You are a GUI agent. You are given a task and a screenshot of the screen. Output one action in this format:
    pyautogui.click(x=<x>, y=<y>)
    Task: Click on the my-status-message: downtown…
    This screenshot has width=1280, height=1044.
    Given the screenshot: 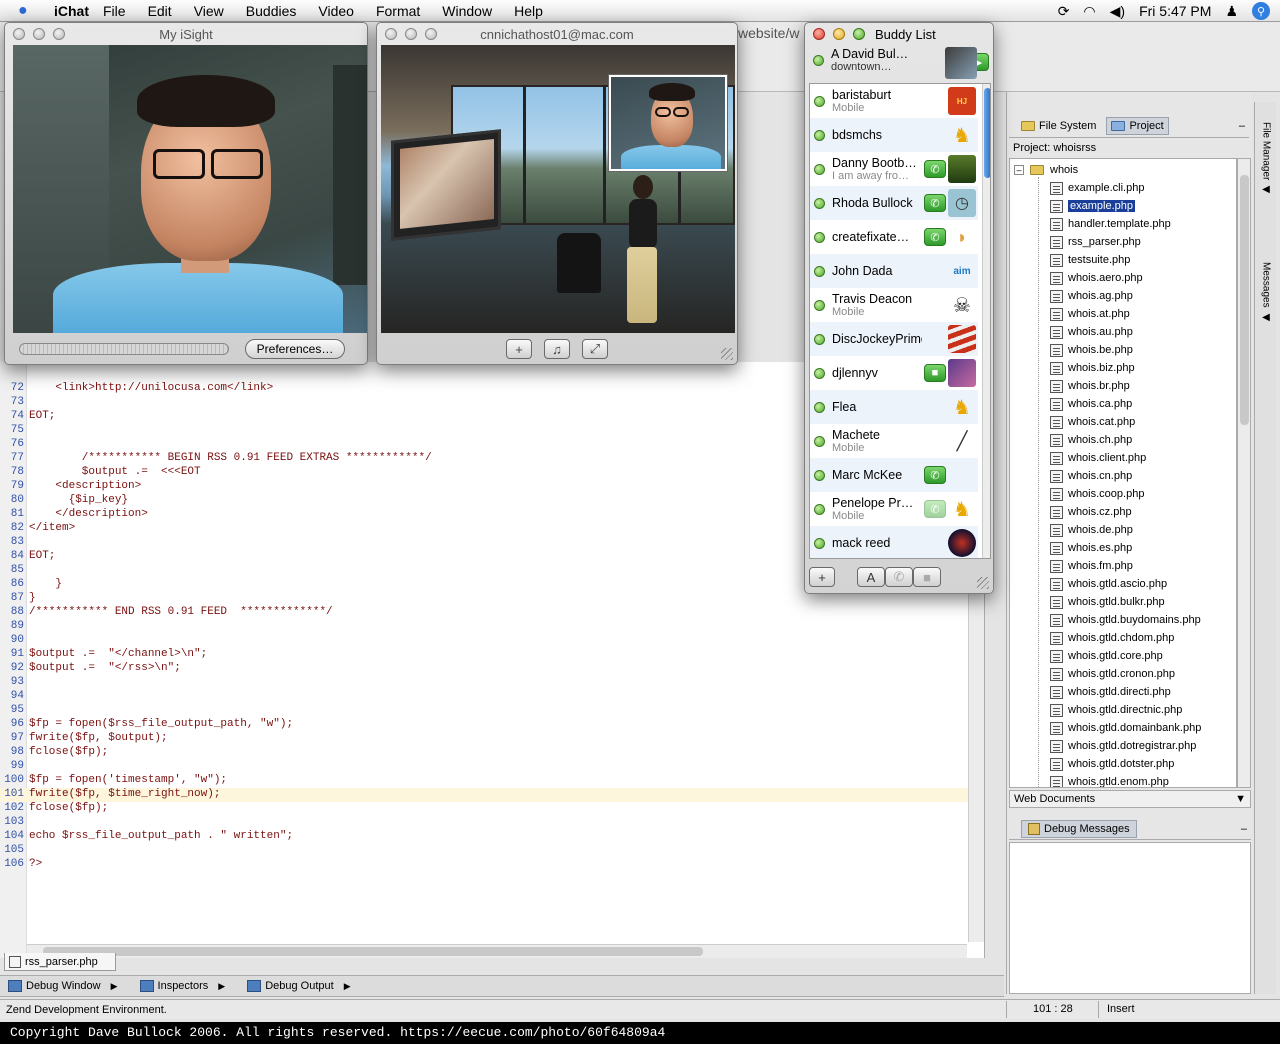 What is the action you would take?
    pyautogui.click(x=876, y=67)
    